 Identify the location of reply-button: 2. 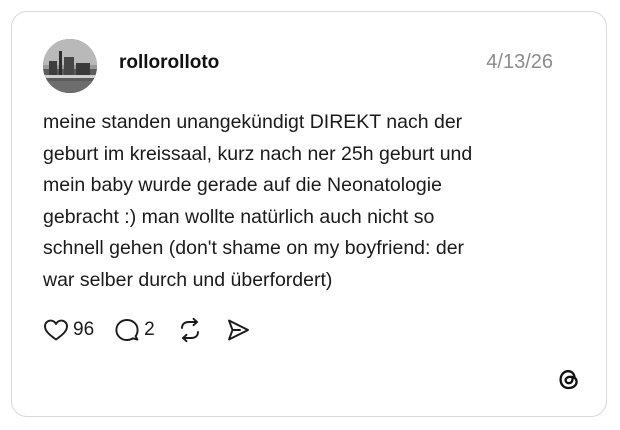
(134, 330).